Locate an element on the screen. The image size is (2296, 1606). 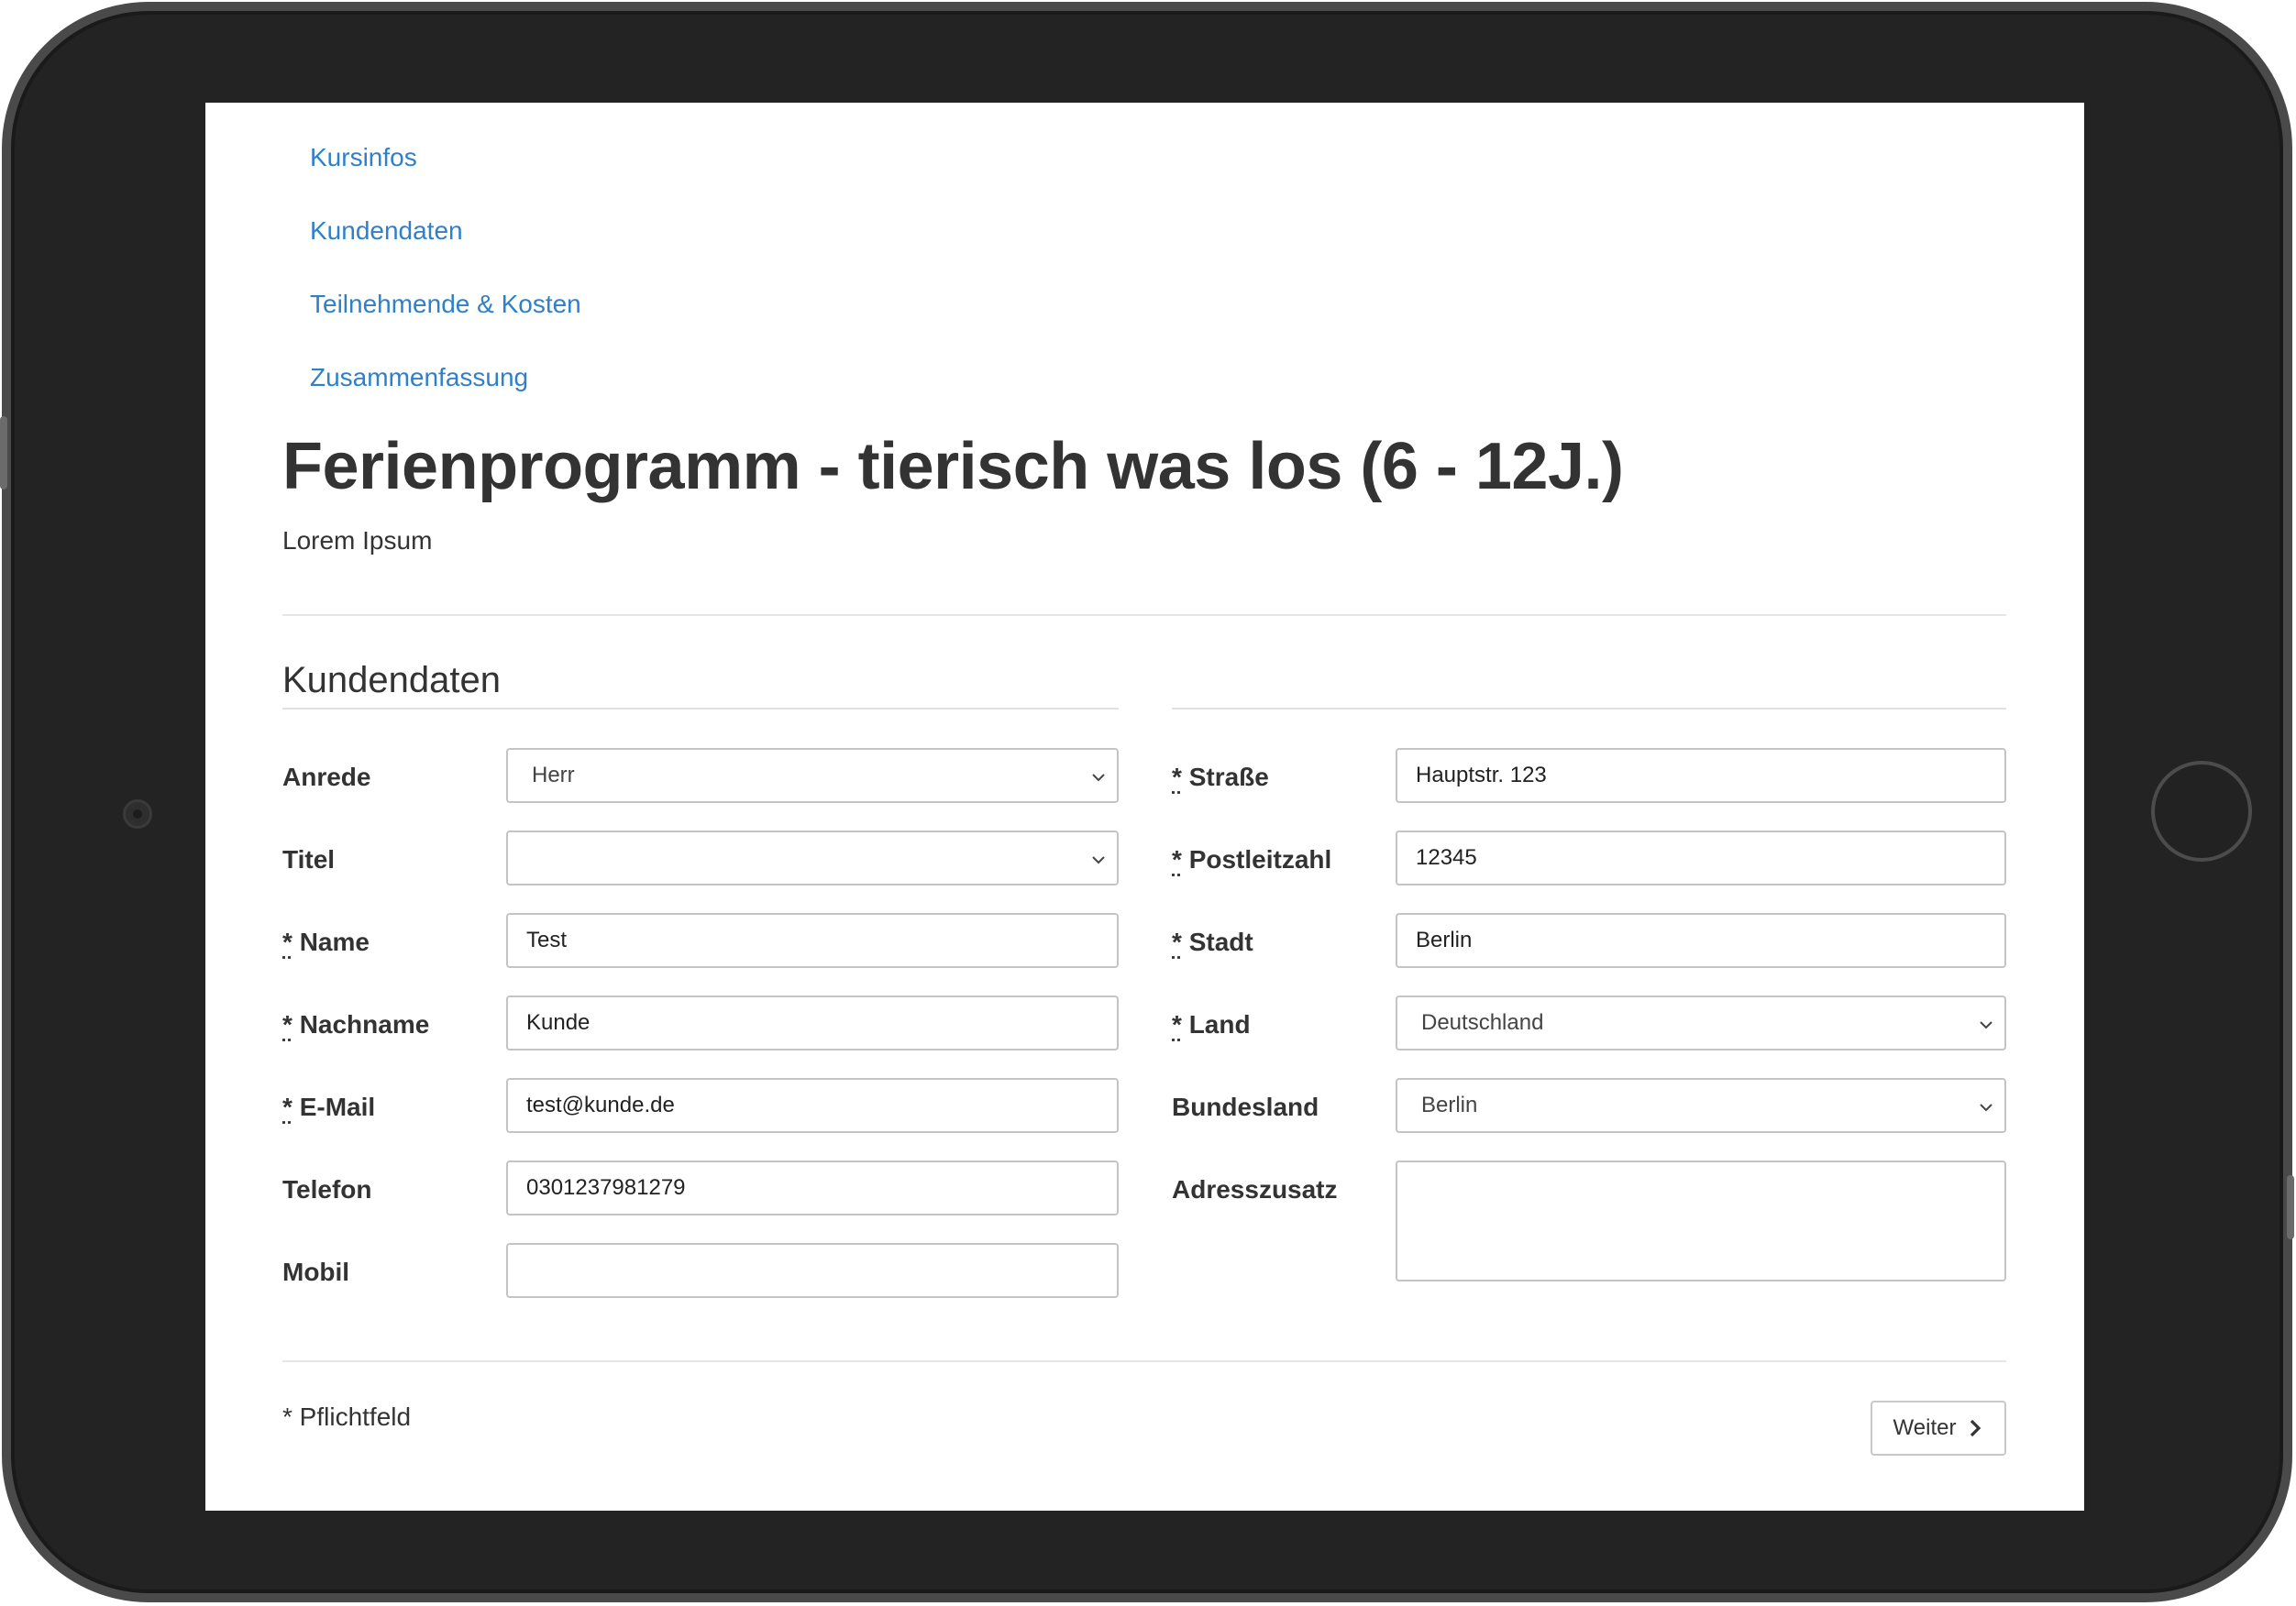
form-row-adresszusatz: Adresszusatz is located at coordinates (1589, 1221).